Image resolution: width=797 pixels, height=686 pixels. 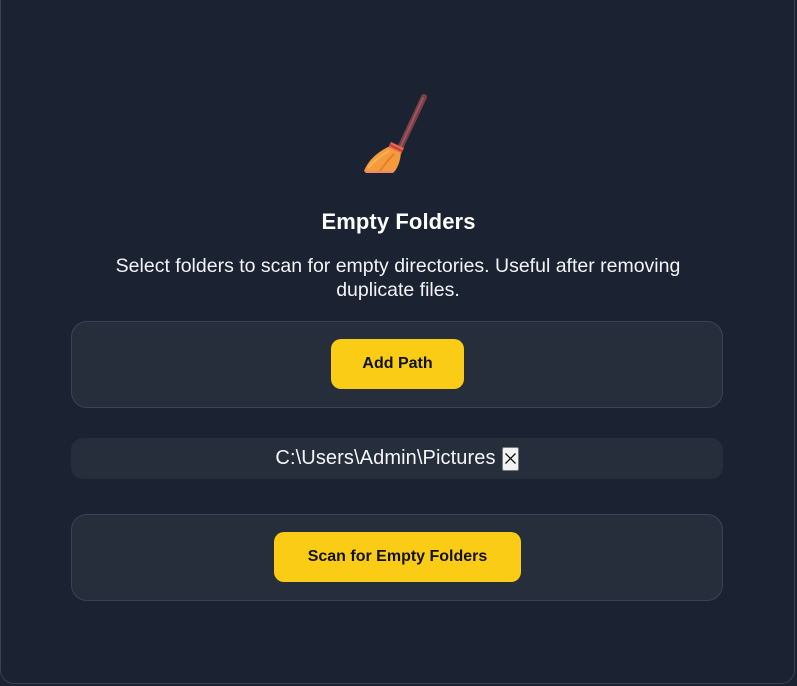 What do you see at coordinates (396, 133) in the screenshot?
I see `broom-icon` at bounding box center [396, 133].